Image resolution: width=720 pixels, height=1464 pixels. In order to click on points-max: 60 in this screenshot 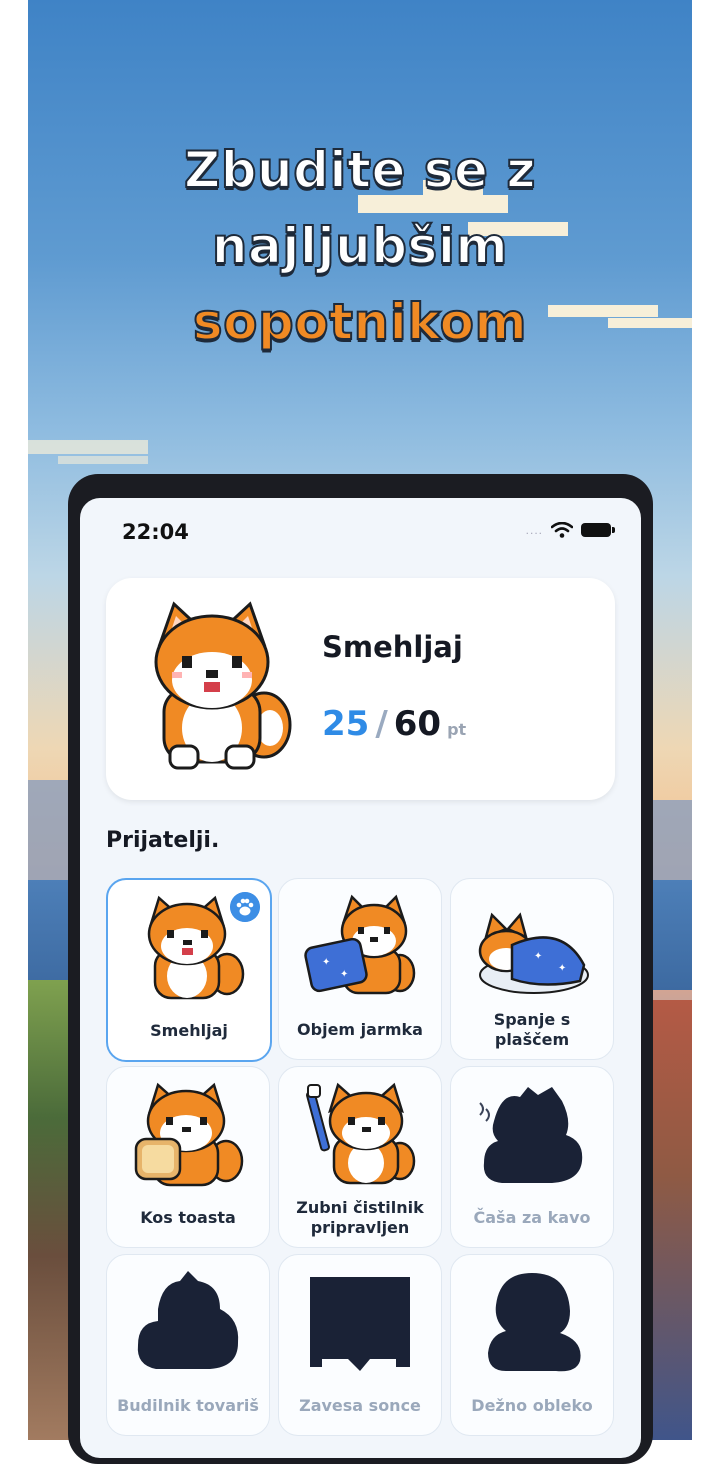, I will do `click(417, 724)`.